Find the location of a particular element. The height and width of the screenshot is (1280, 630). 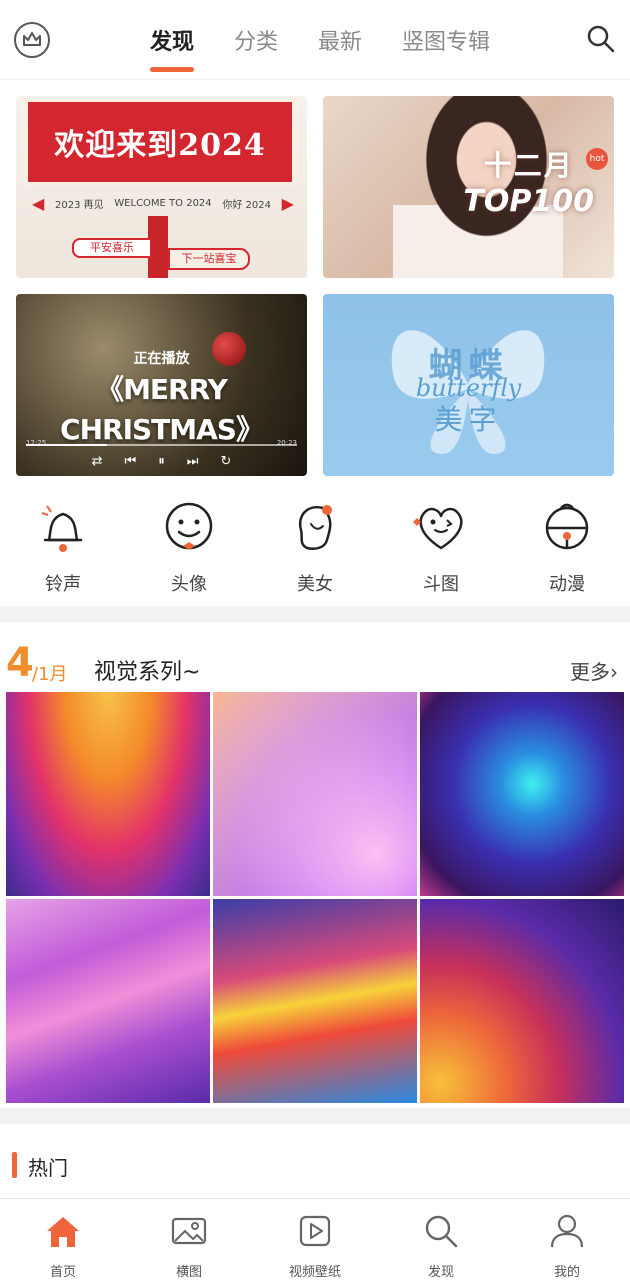

category-meme: 斗图 is located at coordinates (441, 546).